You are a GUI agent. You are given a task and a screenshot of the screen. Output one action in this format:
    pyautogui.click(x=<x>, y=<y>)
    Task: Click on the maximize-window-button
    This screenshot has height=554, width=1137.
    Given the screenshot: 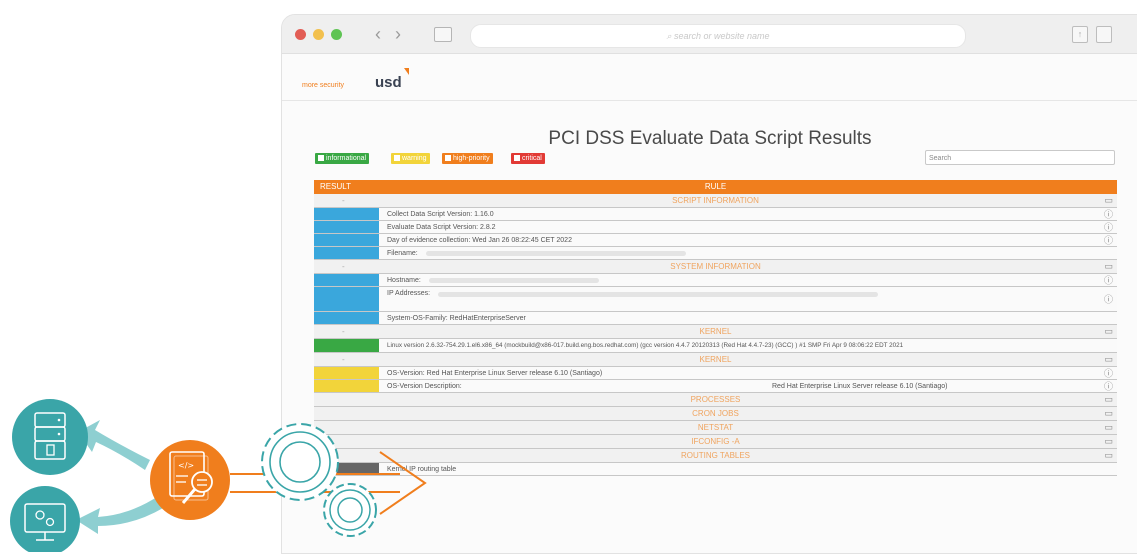 What is the action you would take?
    pyautogui.click(x=336, y=34)
    